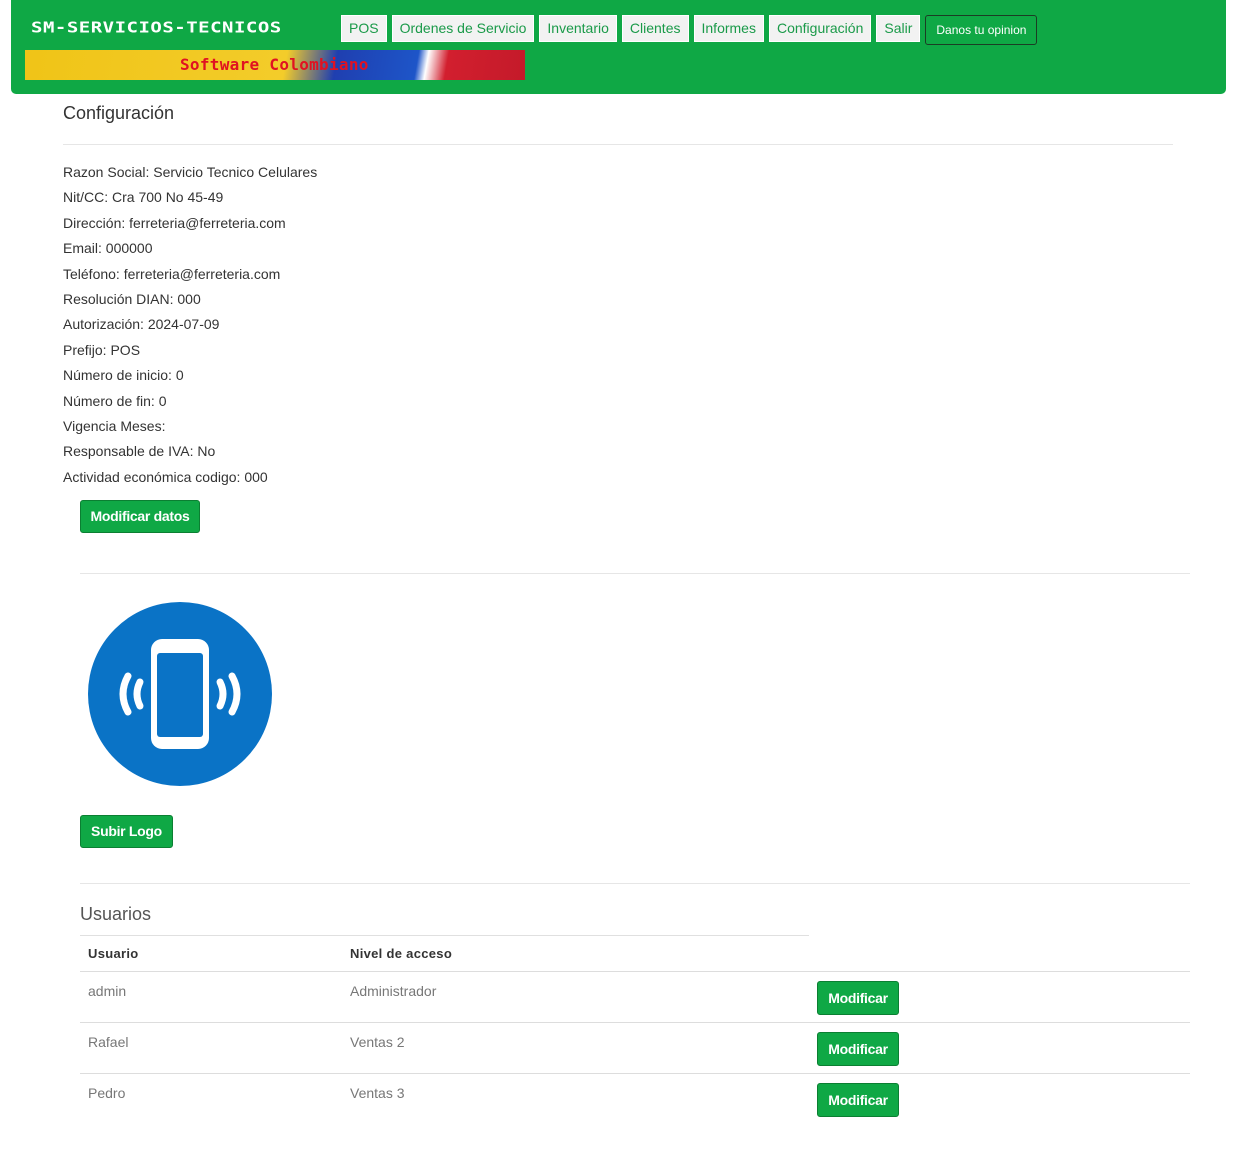 The width and height of the screenshot is (1236, 1149). I want to click on info-razon-social: Razon Social: Servicio Tecnico Celulares, so click(190, 172).